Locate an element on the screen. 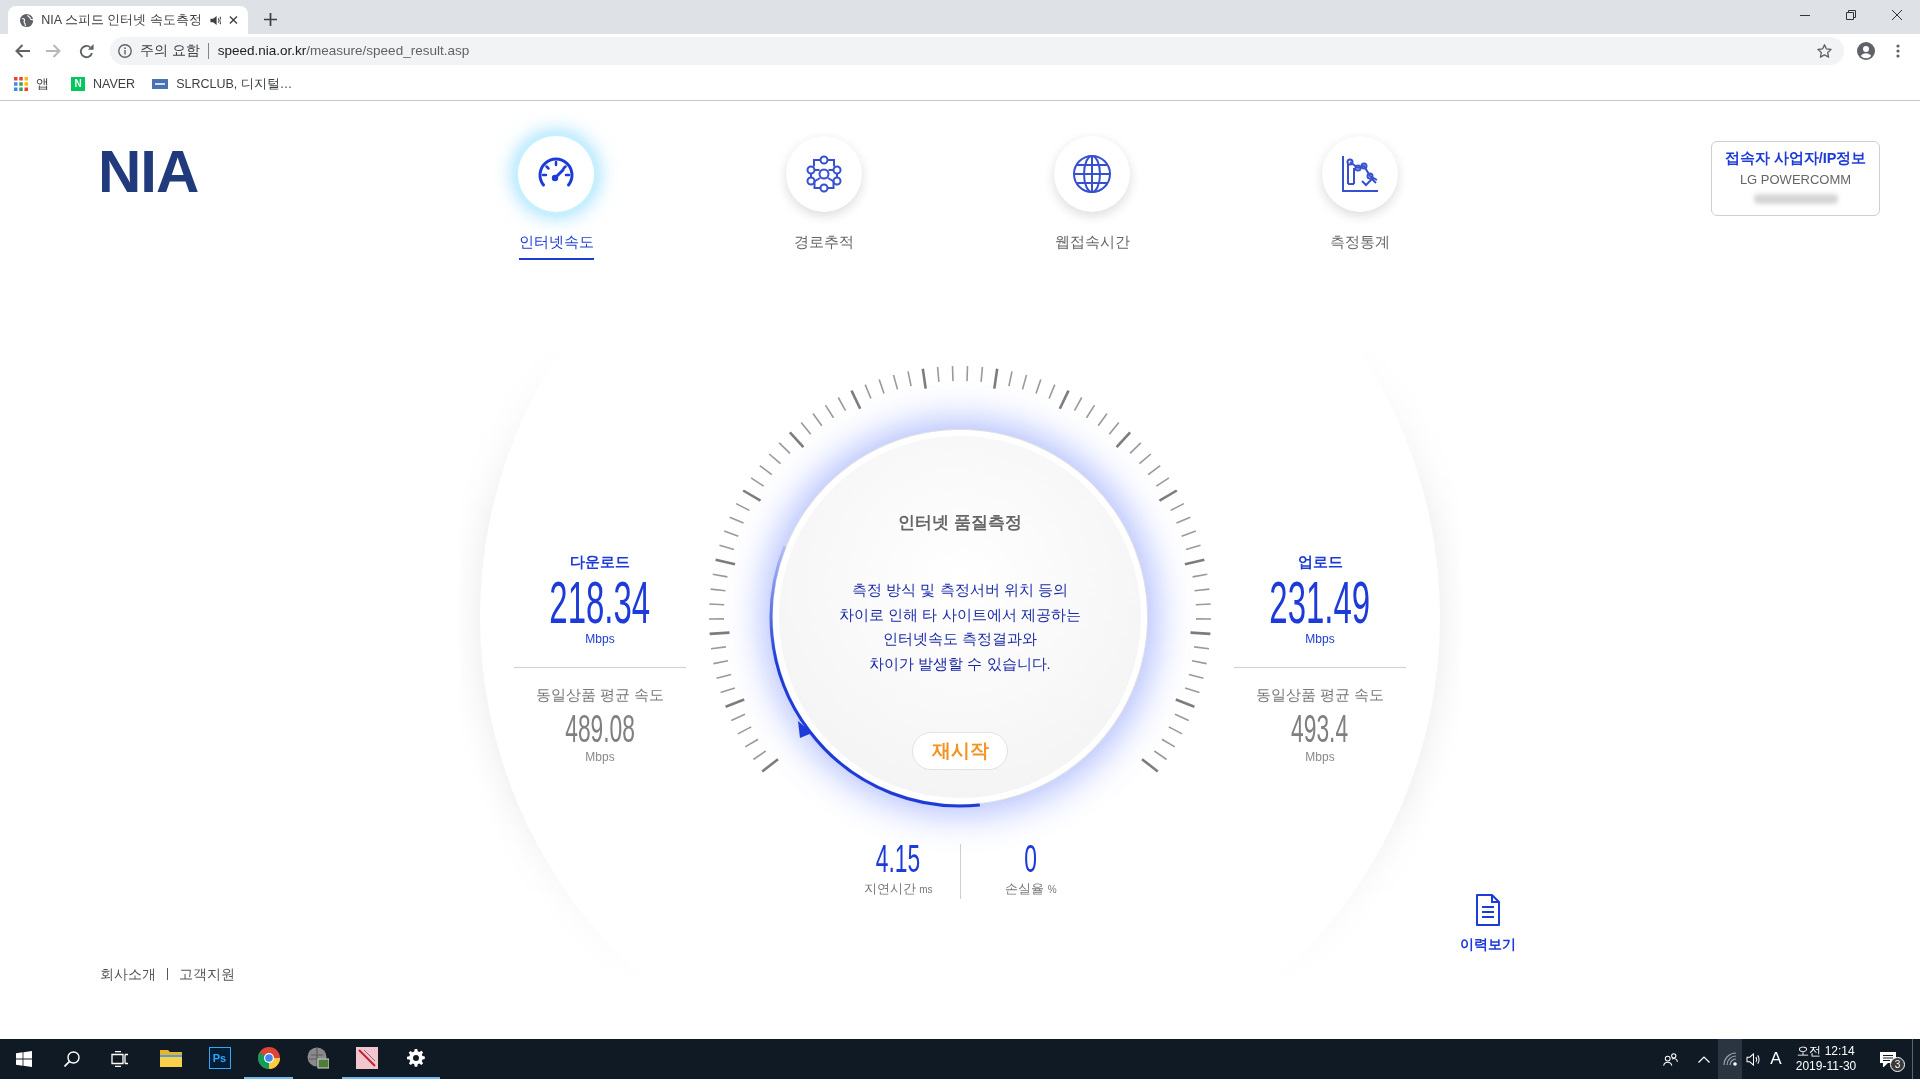 The height and width of the screenshot is (1080, 1920). search-icon is located at coordinates (72, 1059).